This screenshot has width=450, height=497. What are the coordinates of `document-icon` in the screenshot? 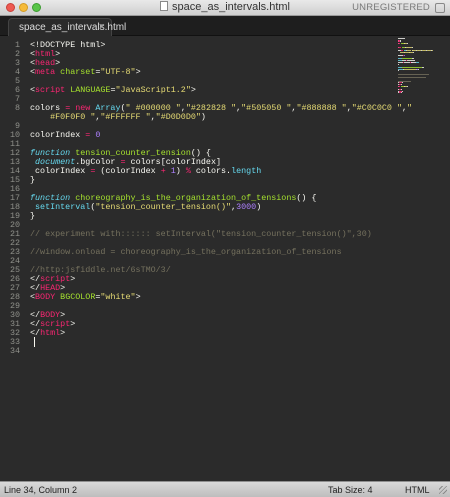 It's located at (163, 6).